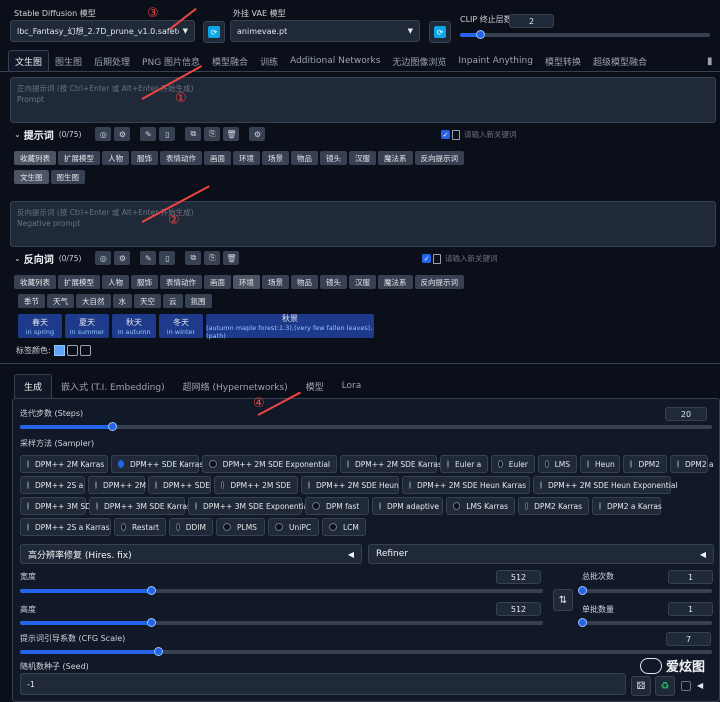 This screenshot has height=702, width=720. Describe the element at coordinates (645, 590) in the screenshot. I see `batch-count-slider` at that location.